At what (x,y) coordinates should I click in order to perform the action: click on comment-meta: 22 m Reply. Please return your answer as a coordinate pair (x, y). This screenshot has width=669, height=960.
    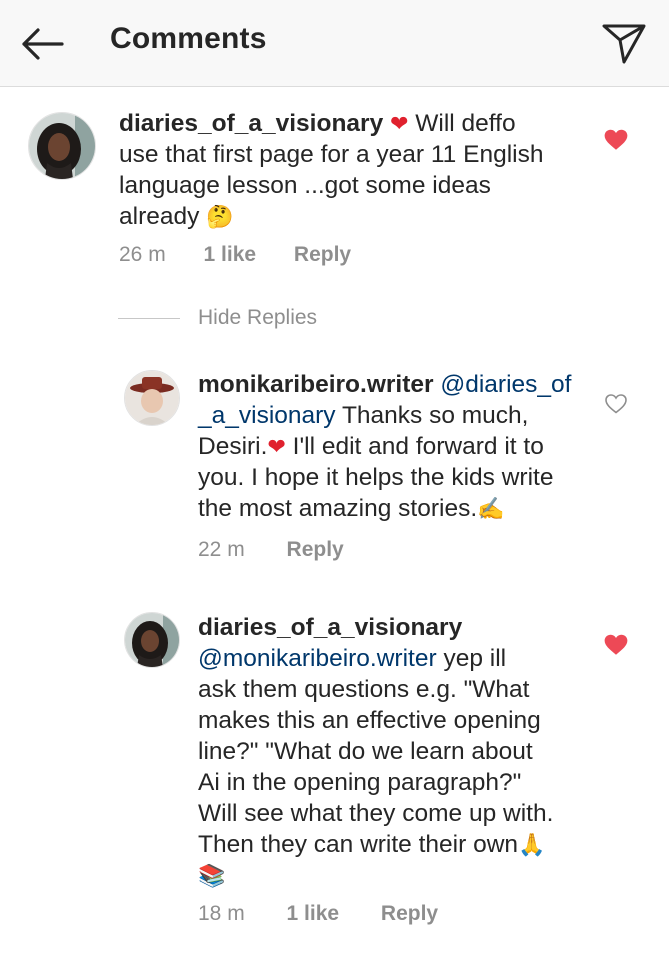
    Looking at the image, I should click on (271, 550).